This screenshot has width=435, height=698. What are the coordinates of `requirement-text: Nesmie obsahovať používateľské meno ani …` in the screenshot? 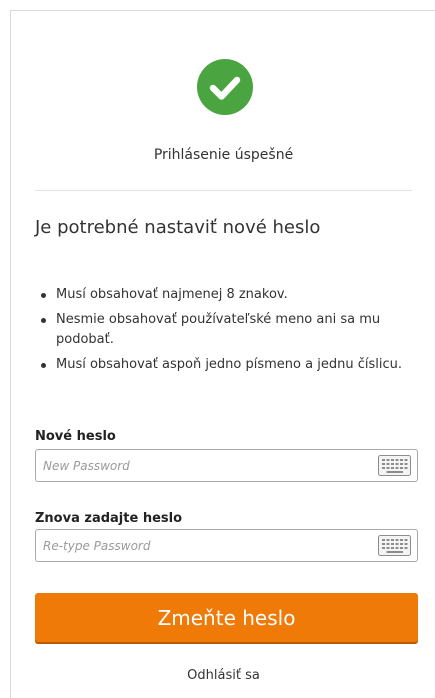 It's located at (218, 329).